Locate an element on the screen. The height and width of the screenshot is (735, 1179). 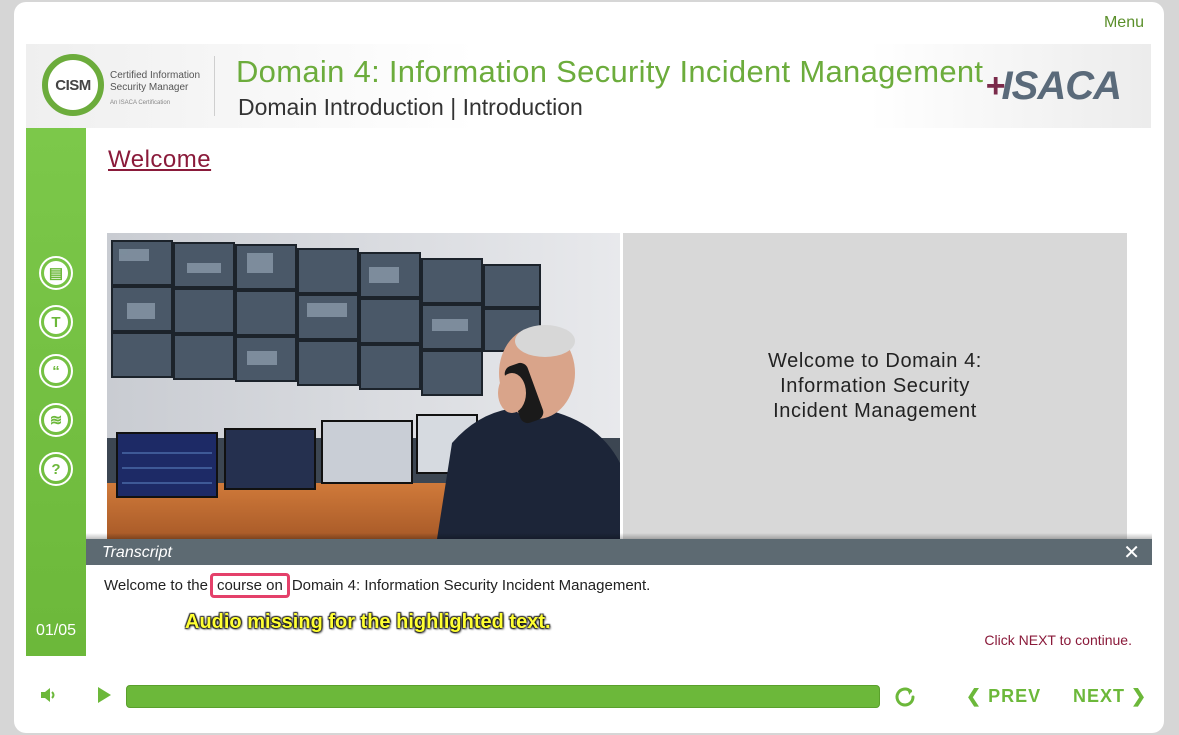
prev-button: ❮ PREV is located at coordinates (1003, 696).